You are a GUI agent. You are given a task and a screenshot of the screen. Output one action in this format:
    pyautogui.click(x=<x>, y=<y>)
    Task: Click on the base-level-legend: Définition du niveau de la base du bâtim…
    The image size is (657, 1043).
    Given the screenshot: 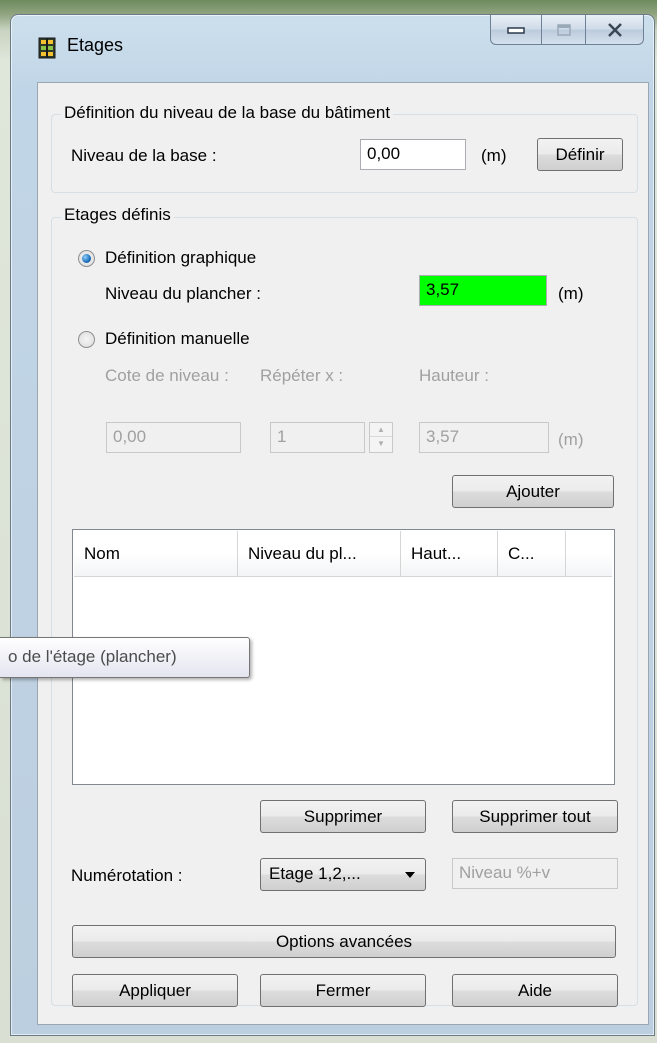 What is the action you would take?
    pyautogui.click(x=227, y=113)
    